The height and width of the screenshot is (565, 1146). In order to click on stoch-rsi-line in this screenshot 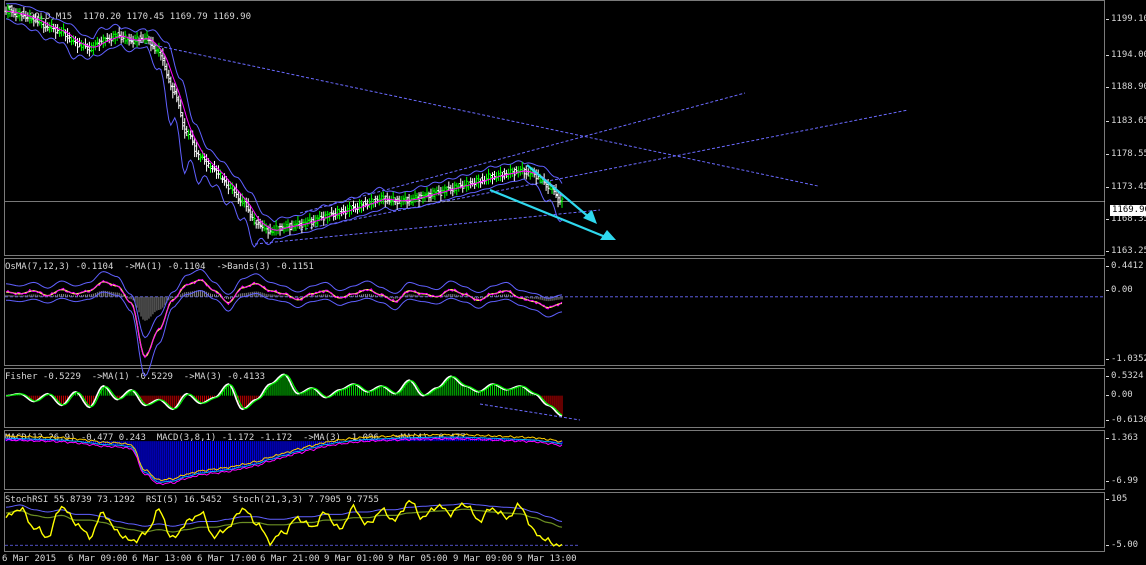, I will do `click(284, 523)`.